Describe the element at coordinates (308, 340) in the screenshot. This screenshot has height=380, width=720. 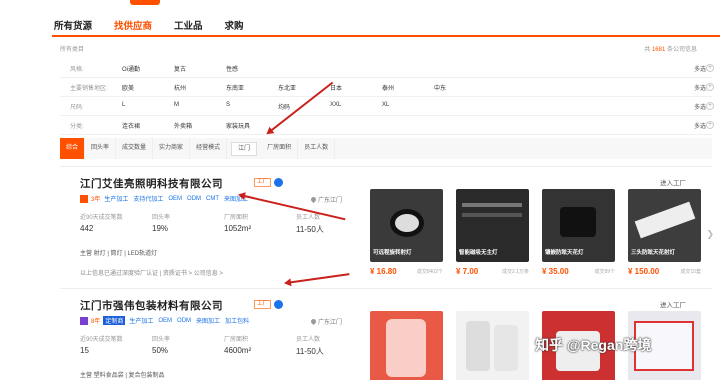
I see `stat-label: 员工人数` at that location.